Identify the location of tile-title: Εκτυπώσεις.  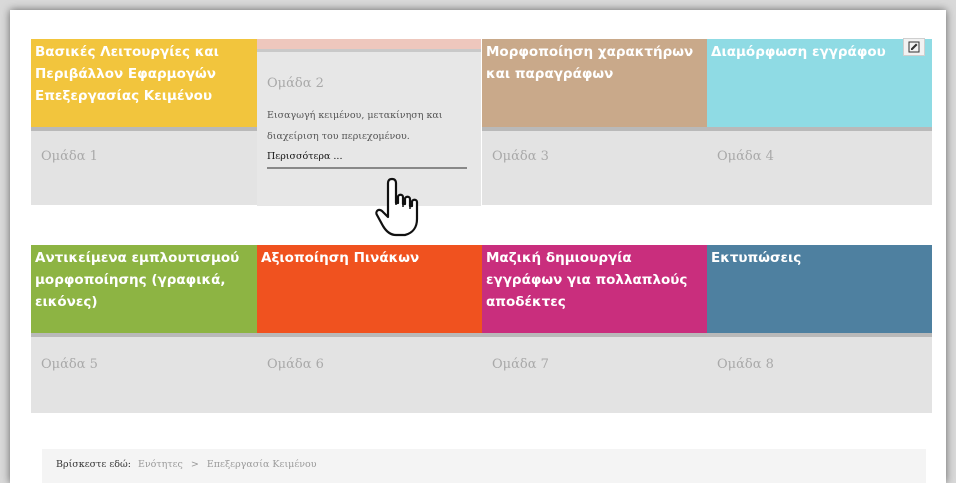
(819, 291).